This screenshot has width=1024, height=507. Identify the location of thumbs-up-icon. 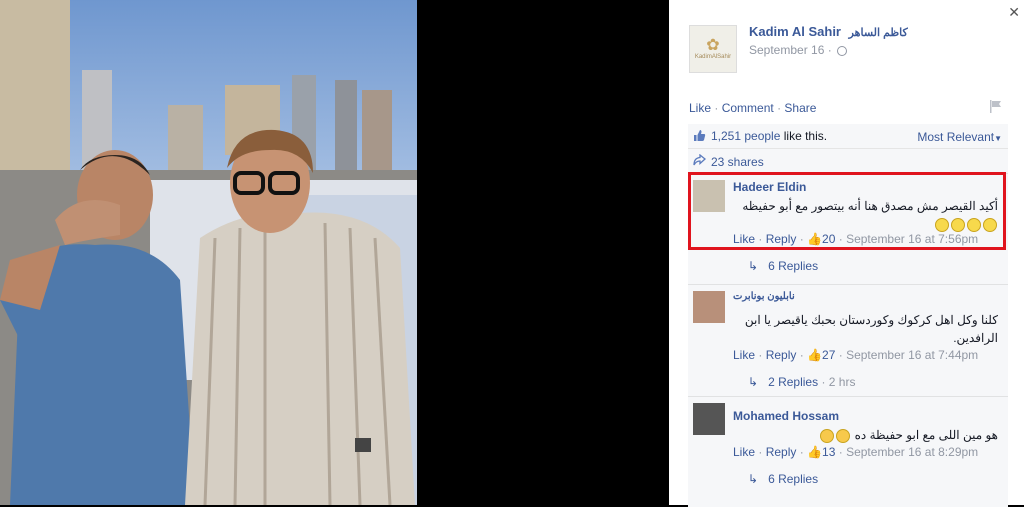
(700, 135).